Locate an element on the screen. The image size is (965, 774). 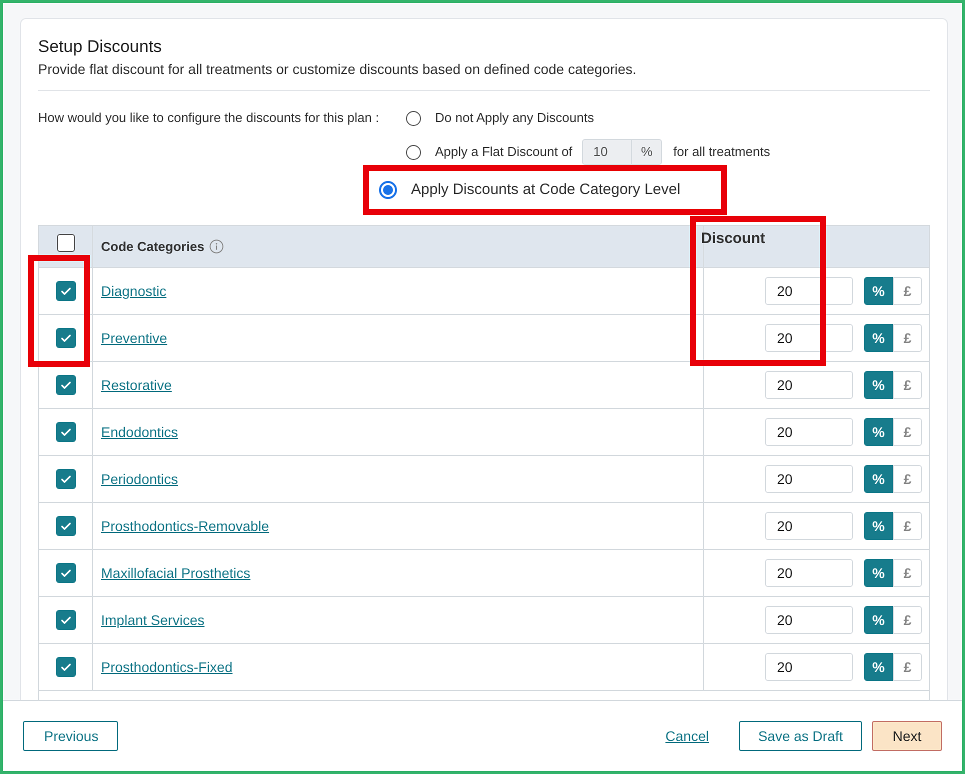
category-link: Prosthodontics-Removable is located at coordinates (185, 526).